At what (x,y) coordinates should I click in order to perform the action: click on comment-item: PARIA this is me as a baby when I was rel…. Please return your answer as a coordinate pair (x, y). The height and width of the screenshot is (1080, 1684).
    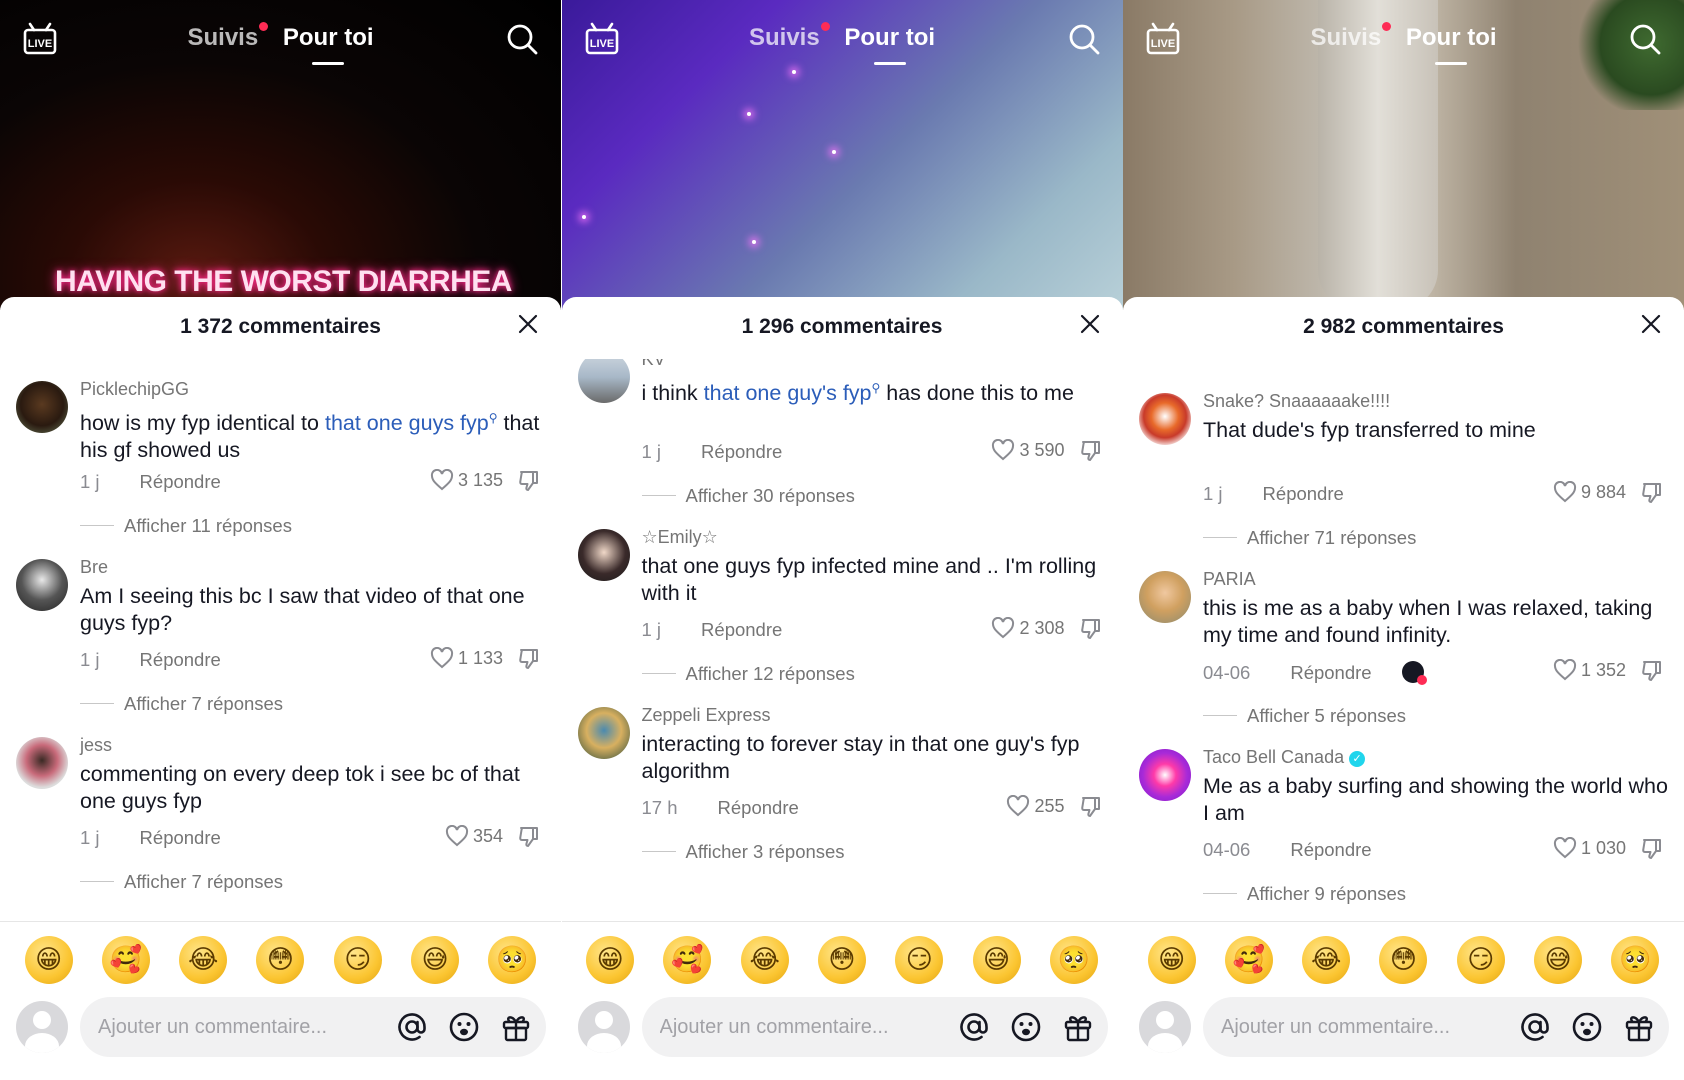
    Looking at the image, I should click on (1403, 645).